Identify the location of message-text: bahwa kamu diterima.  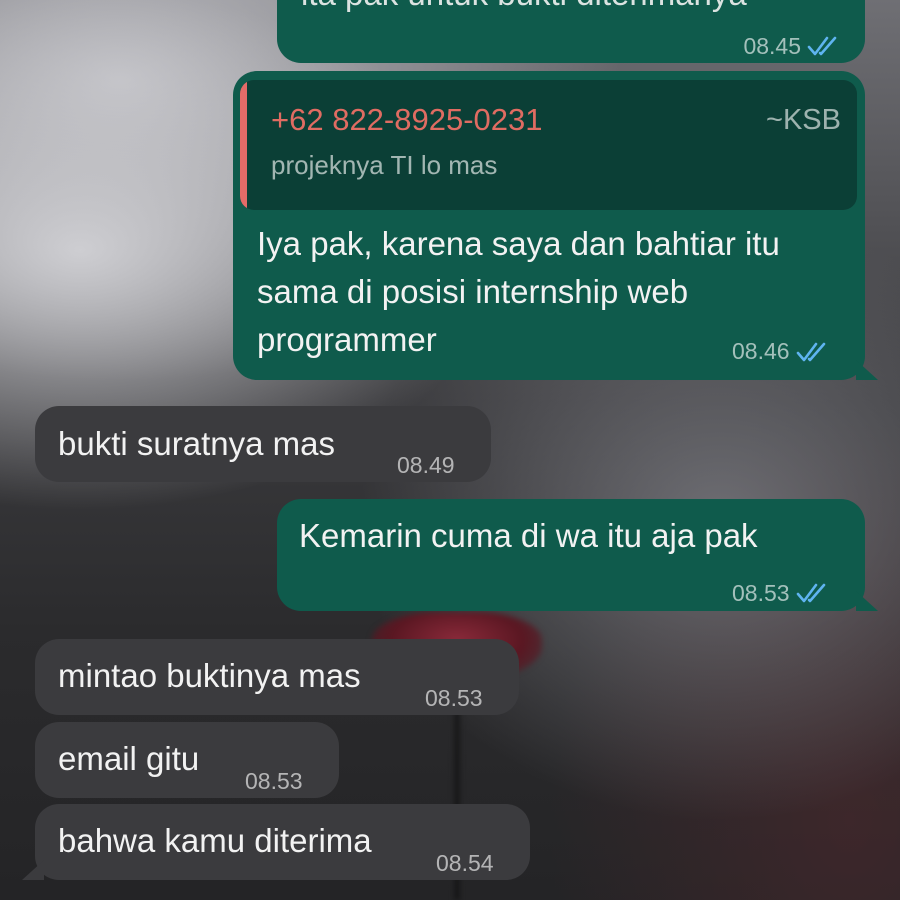
(215, 840).